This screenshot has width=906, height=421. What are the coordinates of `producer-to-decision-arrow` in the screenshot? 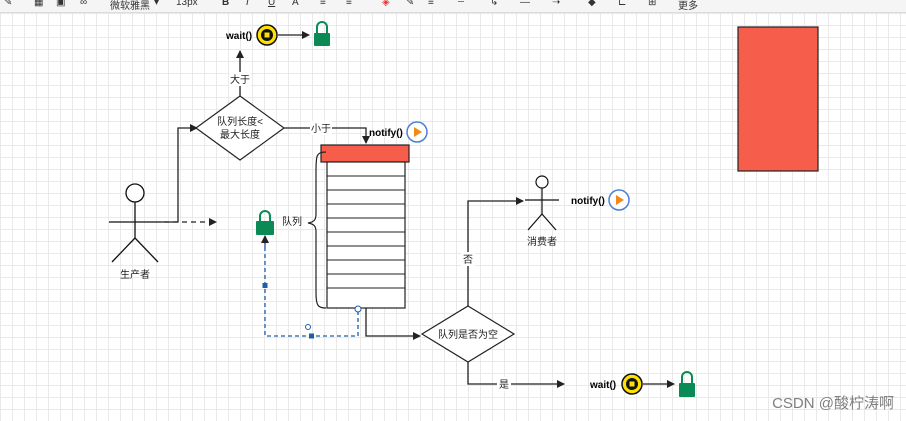 It's located at (179, 173).